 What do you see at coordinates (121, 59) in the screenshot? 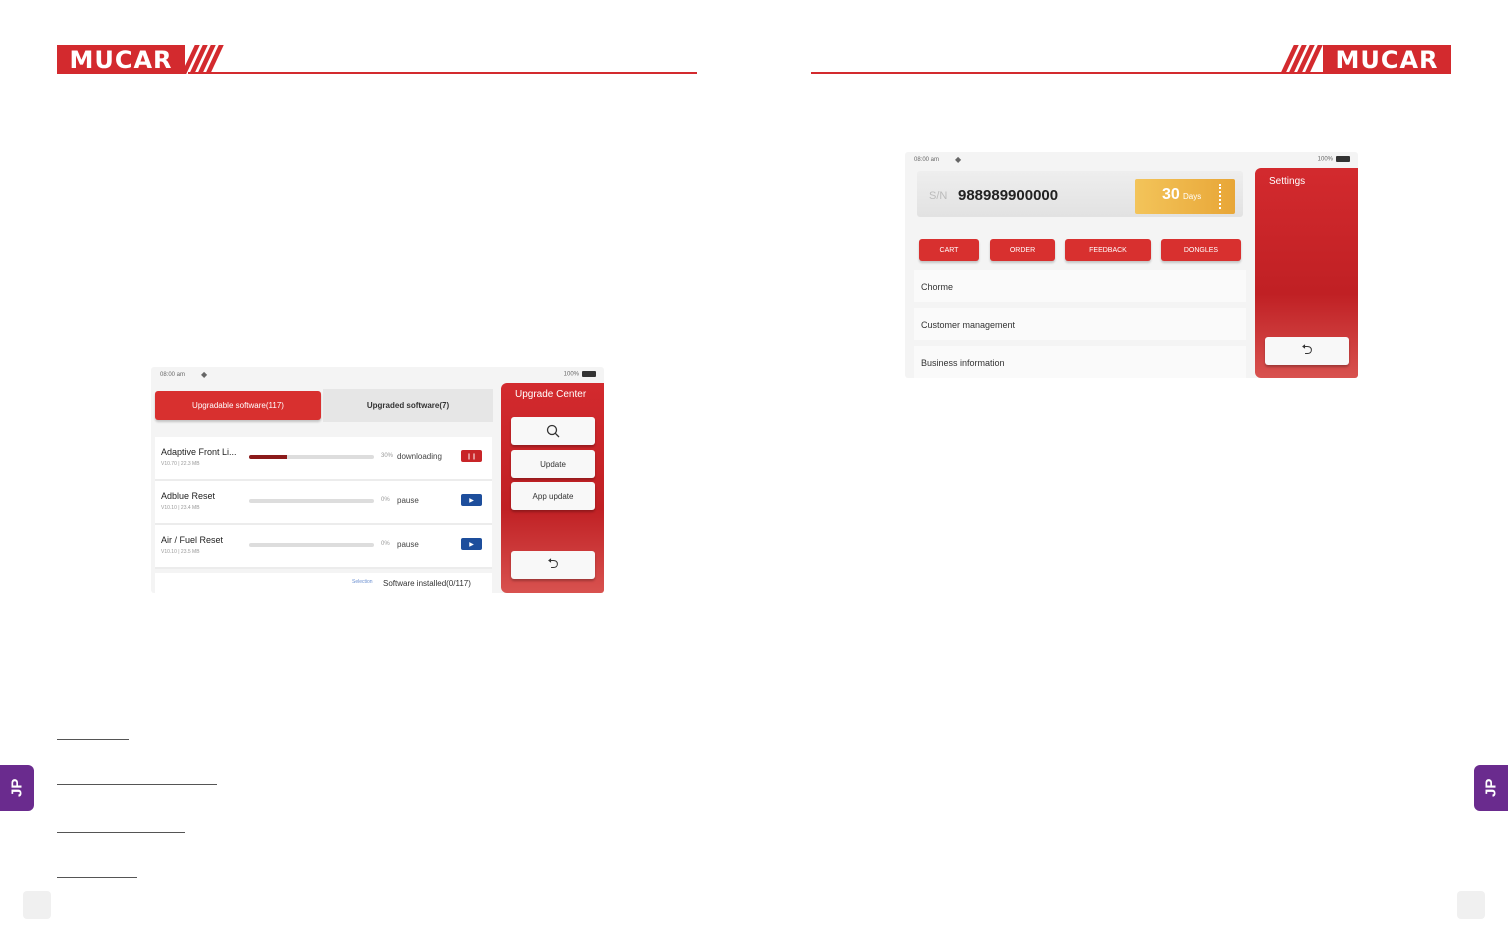
I see `mucar-logo-left: MUCAR` at bounding box center [121, 59].